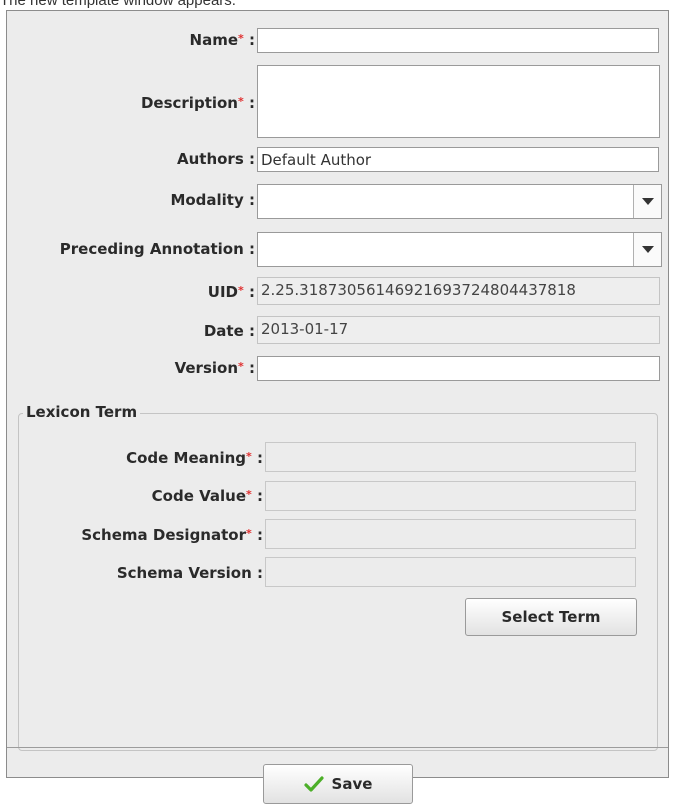  I want to click on modality-dropdown-button, so click(647, 201).